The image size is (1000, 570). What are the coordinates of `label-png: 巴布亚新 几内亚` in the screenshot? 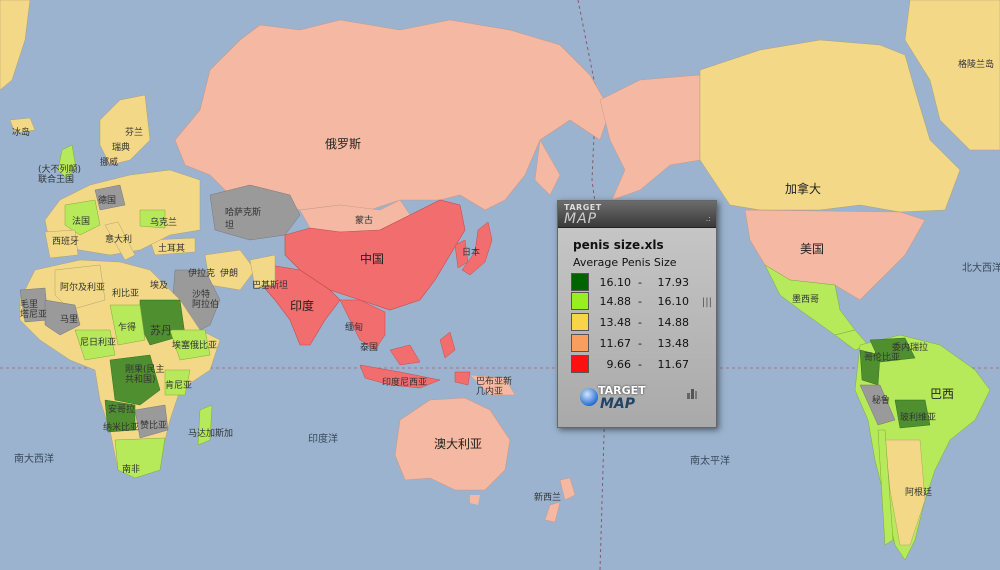 It's located at (494, 387).